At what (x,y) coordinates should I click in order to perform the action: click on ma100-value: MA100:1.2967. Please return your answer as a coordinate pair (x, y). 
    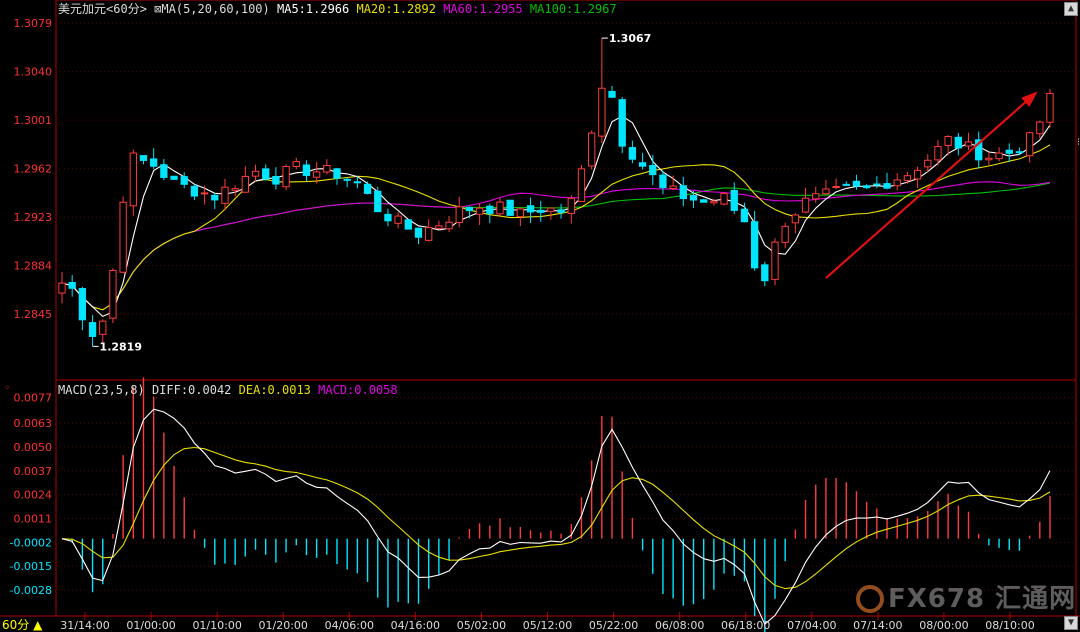
    Looking at the image, I should click on (573, 9).